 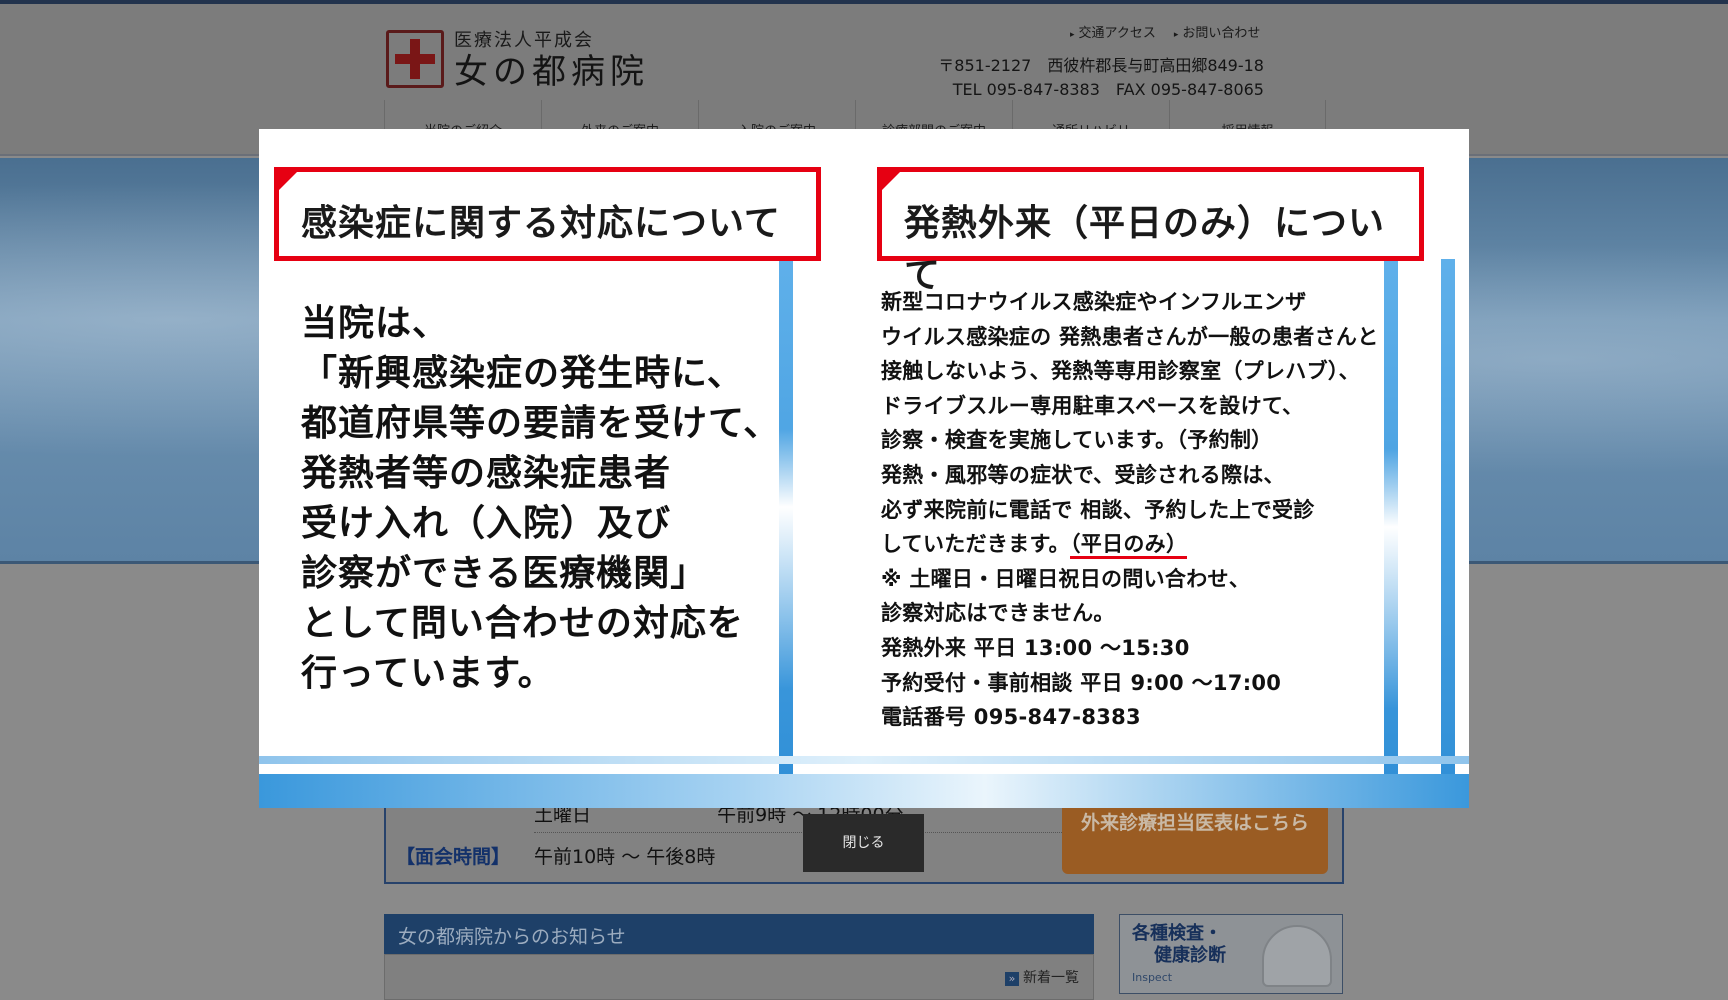 I want to click on left-line: 発熱者等の感染症患者, so click(x=486, y=473).